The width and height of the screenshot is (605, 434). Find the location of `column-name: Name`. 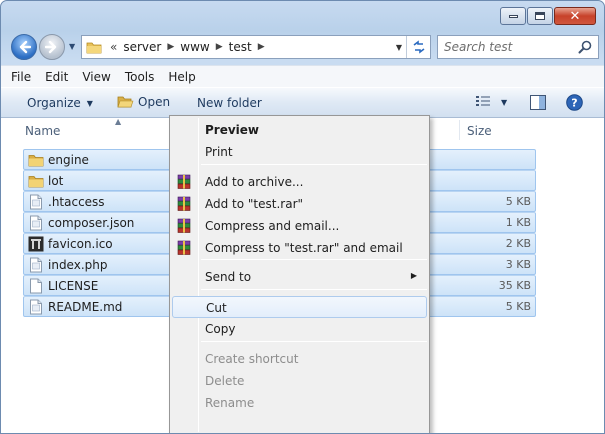

column-name: Name is located at coordinates (42, 131).